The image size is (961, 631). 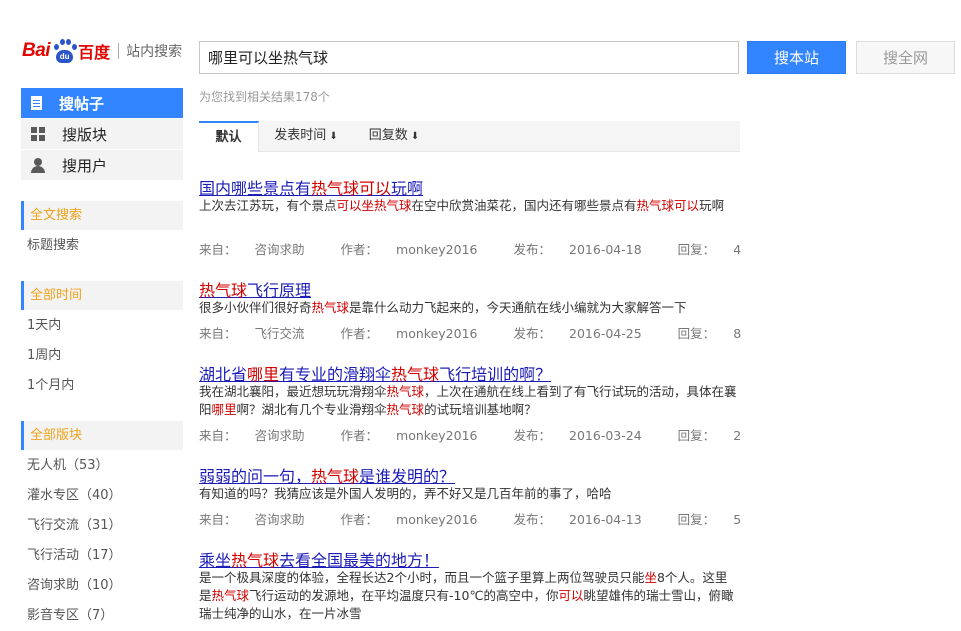 What do you see at coordinates (53, 246) in the screenshot?
I see `filter-title-search: 标题搜索` at bounding box center [53, 246].